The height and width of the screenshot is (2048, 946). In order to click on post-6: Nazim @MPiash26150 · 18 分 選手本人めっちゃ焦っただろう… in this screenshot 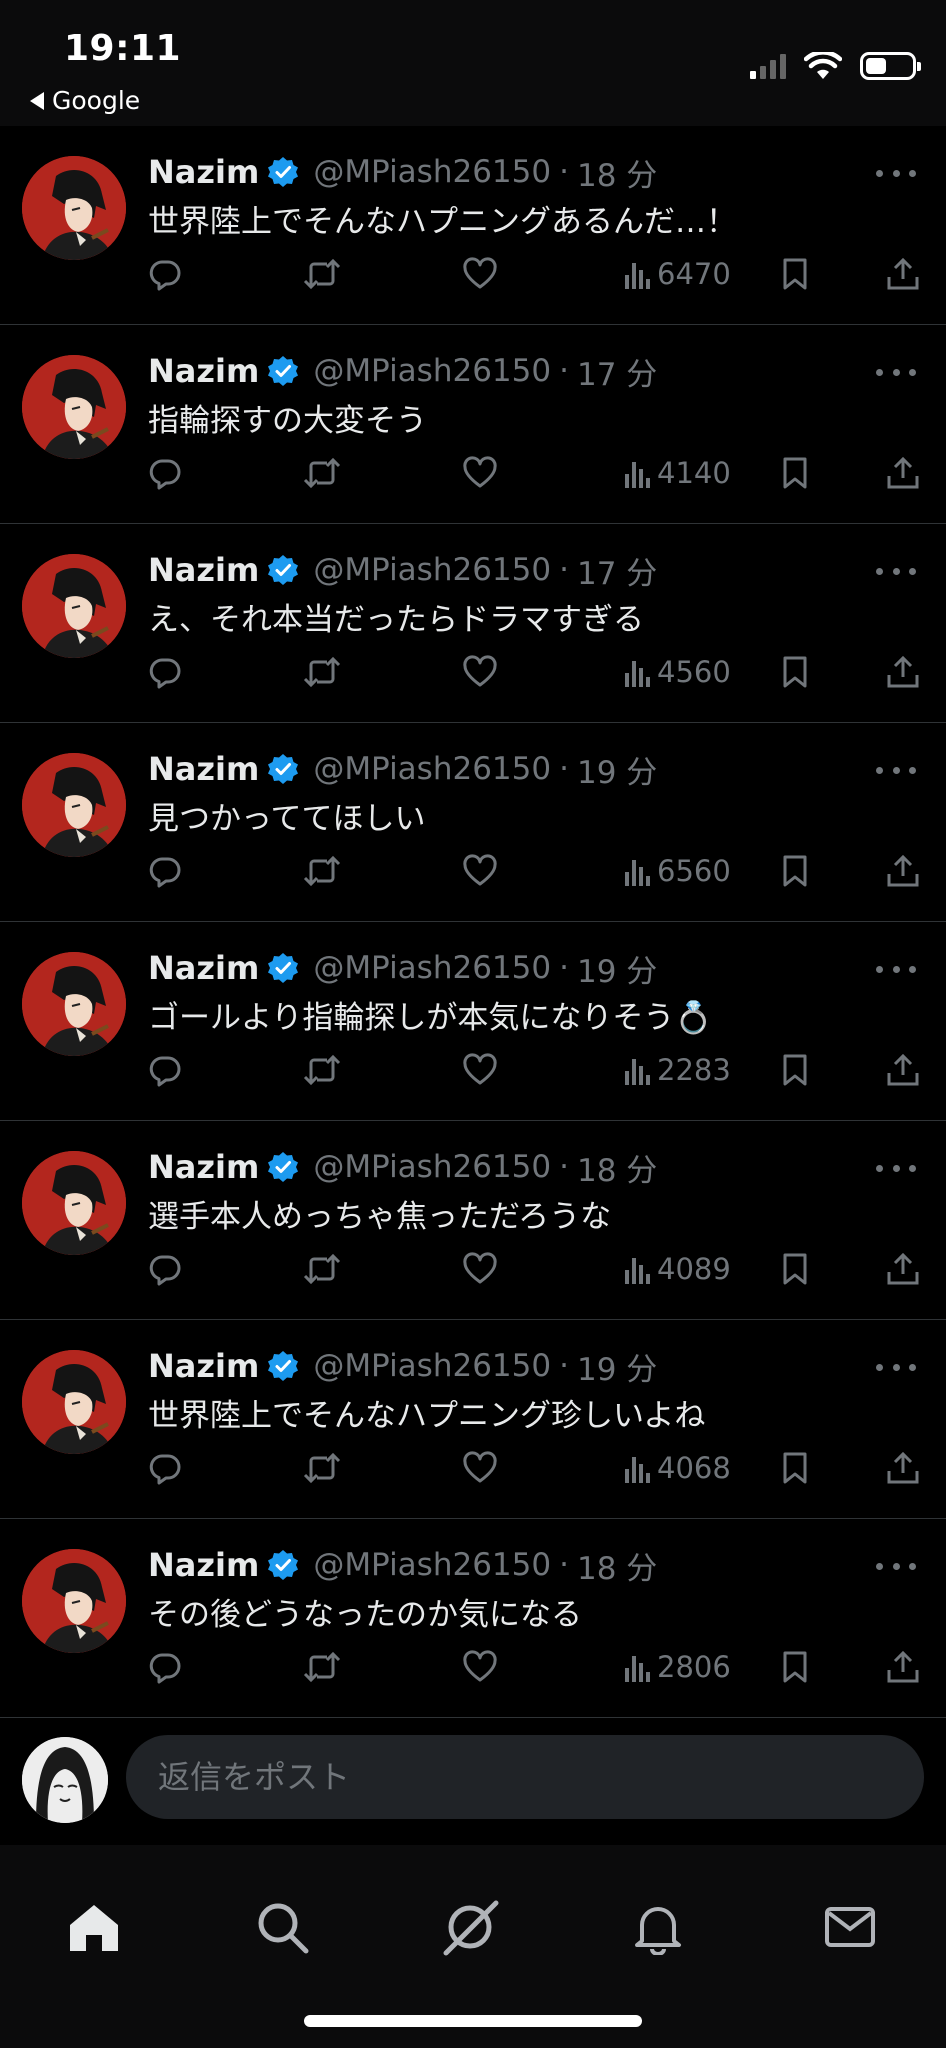, I will do `click(473, 1220)`.